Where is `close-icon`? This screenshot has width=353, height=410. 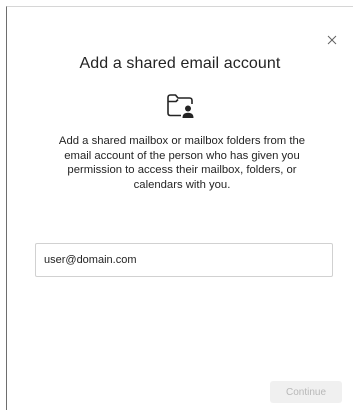 close-icon is located at coordinates (332, 40).